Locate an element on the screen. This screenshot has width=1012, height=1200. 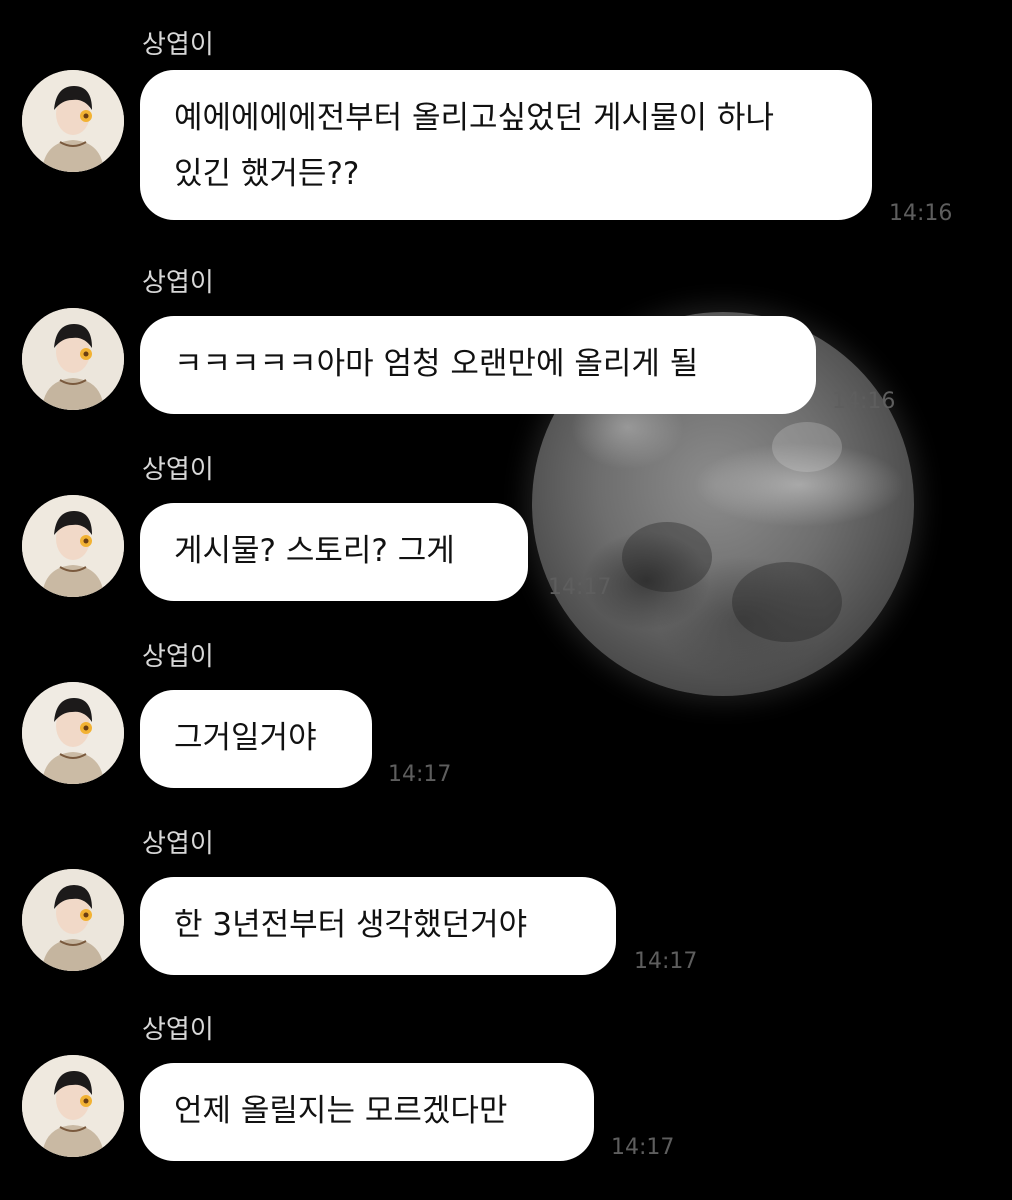
message-row: 상엽이 그거일거야 14:17 is located at coordinates (506, 715).